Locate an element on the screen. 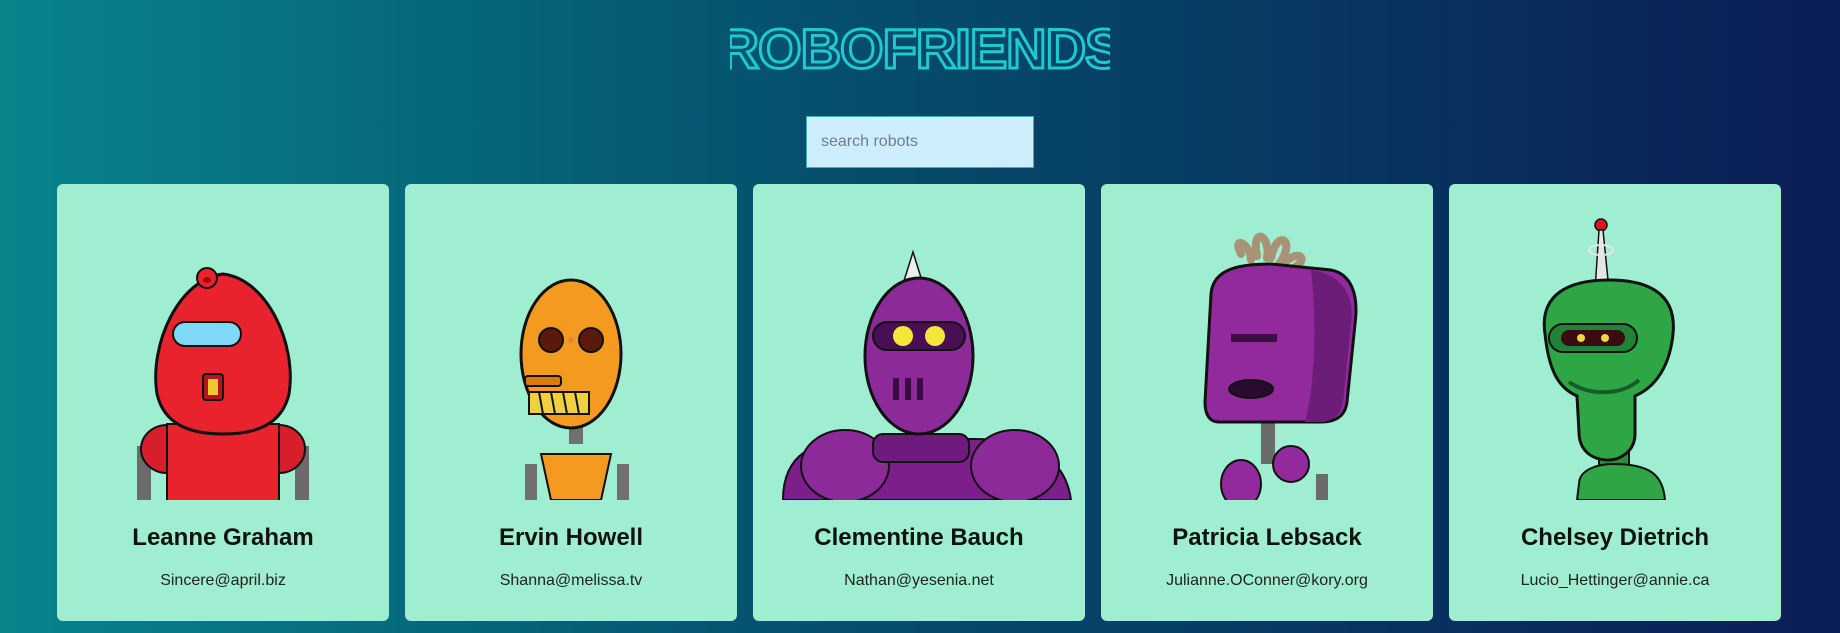 The height and width of the screenshot is (633, 1840). robot-card: Leanne Graham Sincere@april.biz is located at coordinates (223, 402).